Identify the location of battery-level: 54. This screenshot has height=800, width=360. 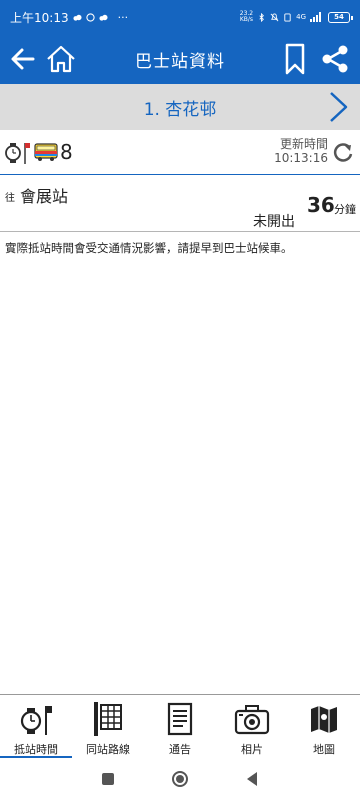
(339, 17).